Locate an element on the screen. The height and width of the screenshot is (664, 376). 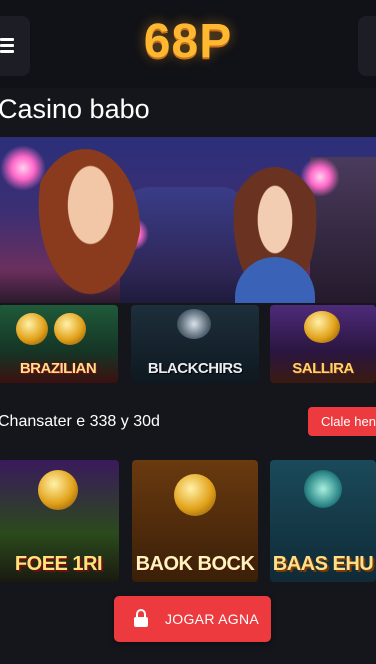
game-tile: BLACKCHIRS is located at coordinates (195, 344).